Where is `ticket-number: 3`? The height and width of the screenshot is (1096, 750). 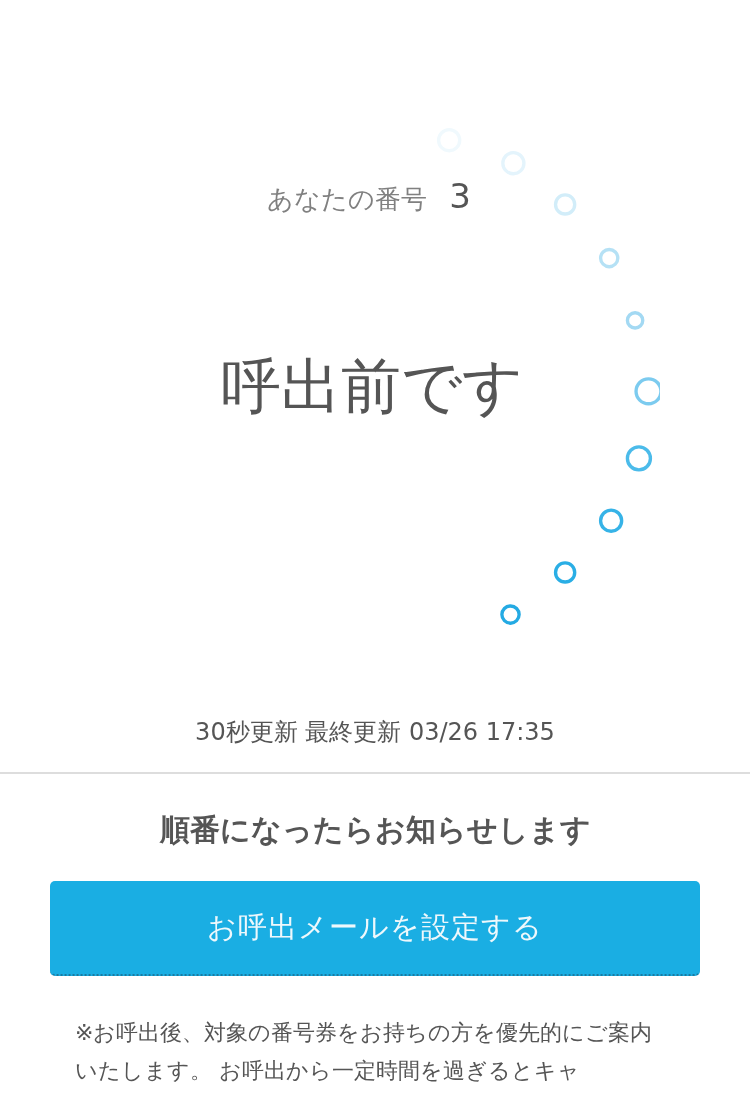
ticket-number: 3 is located at coordinates (460, 196).